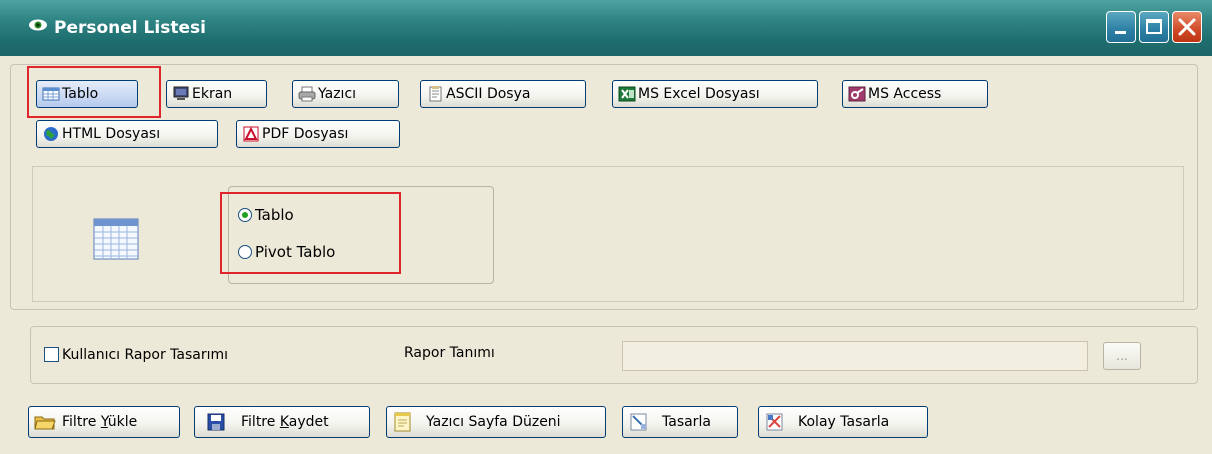 This screenshot has height=454, width=1212. Describe the element at coordinates (51, 134) in the screenshot. I see `globe-icon` at that location.